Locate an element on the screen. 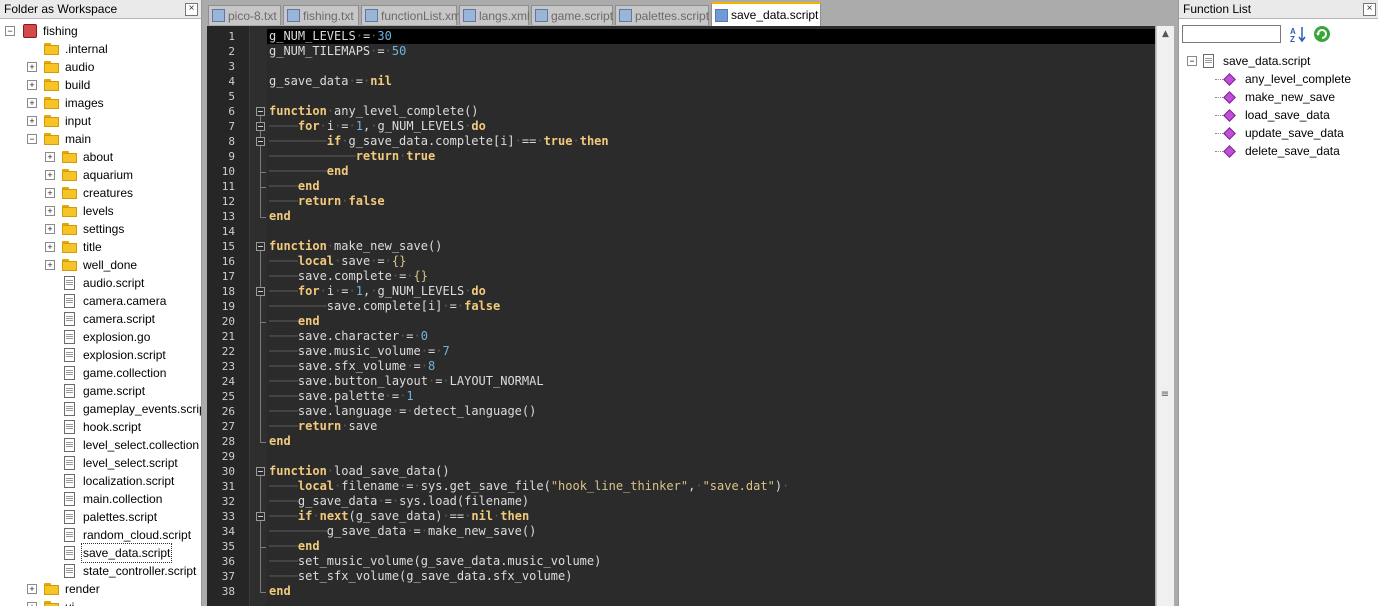 This screenshot has height=606, width=1378. tree-folder-item: − main is located at coordinates (100, 139).